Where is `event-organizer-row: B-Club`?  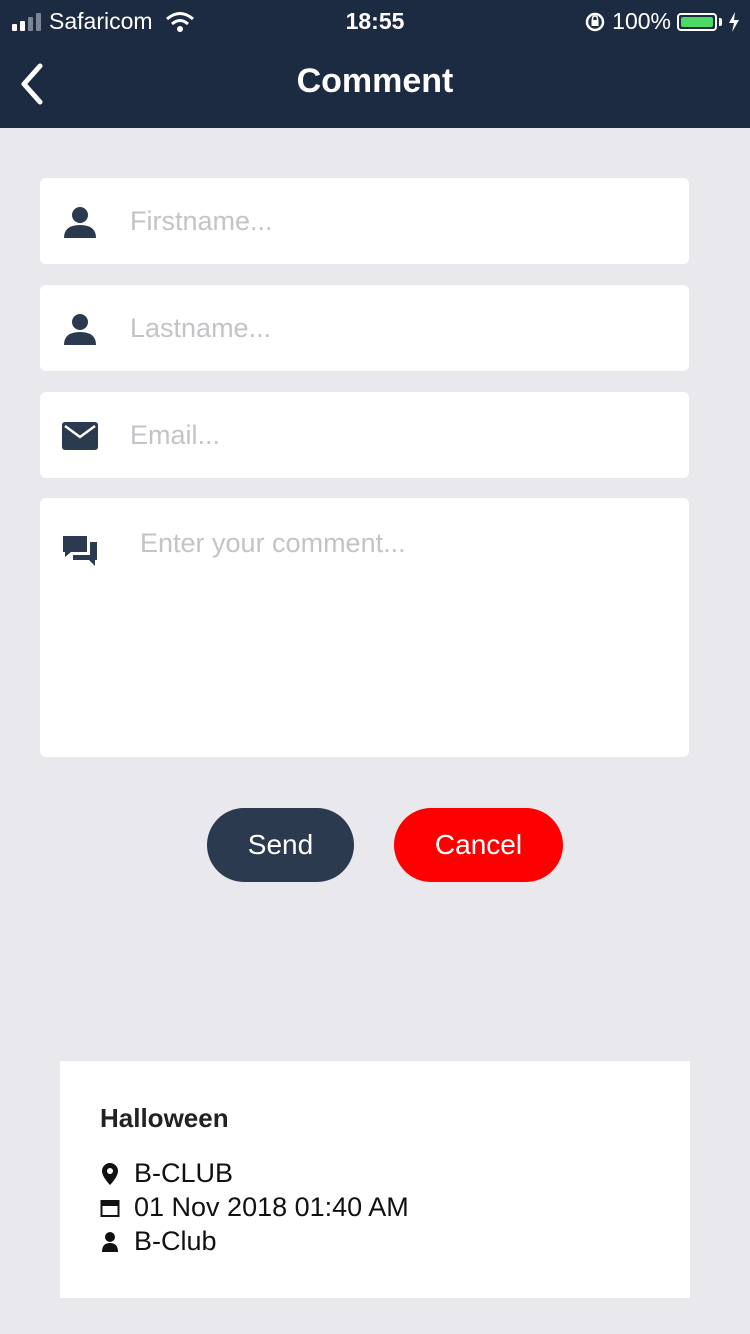
event-organizer-row: B-Club is located at coordinates (158, 1241).